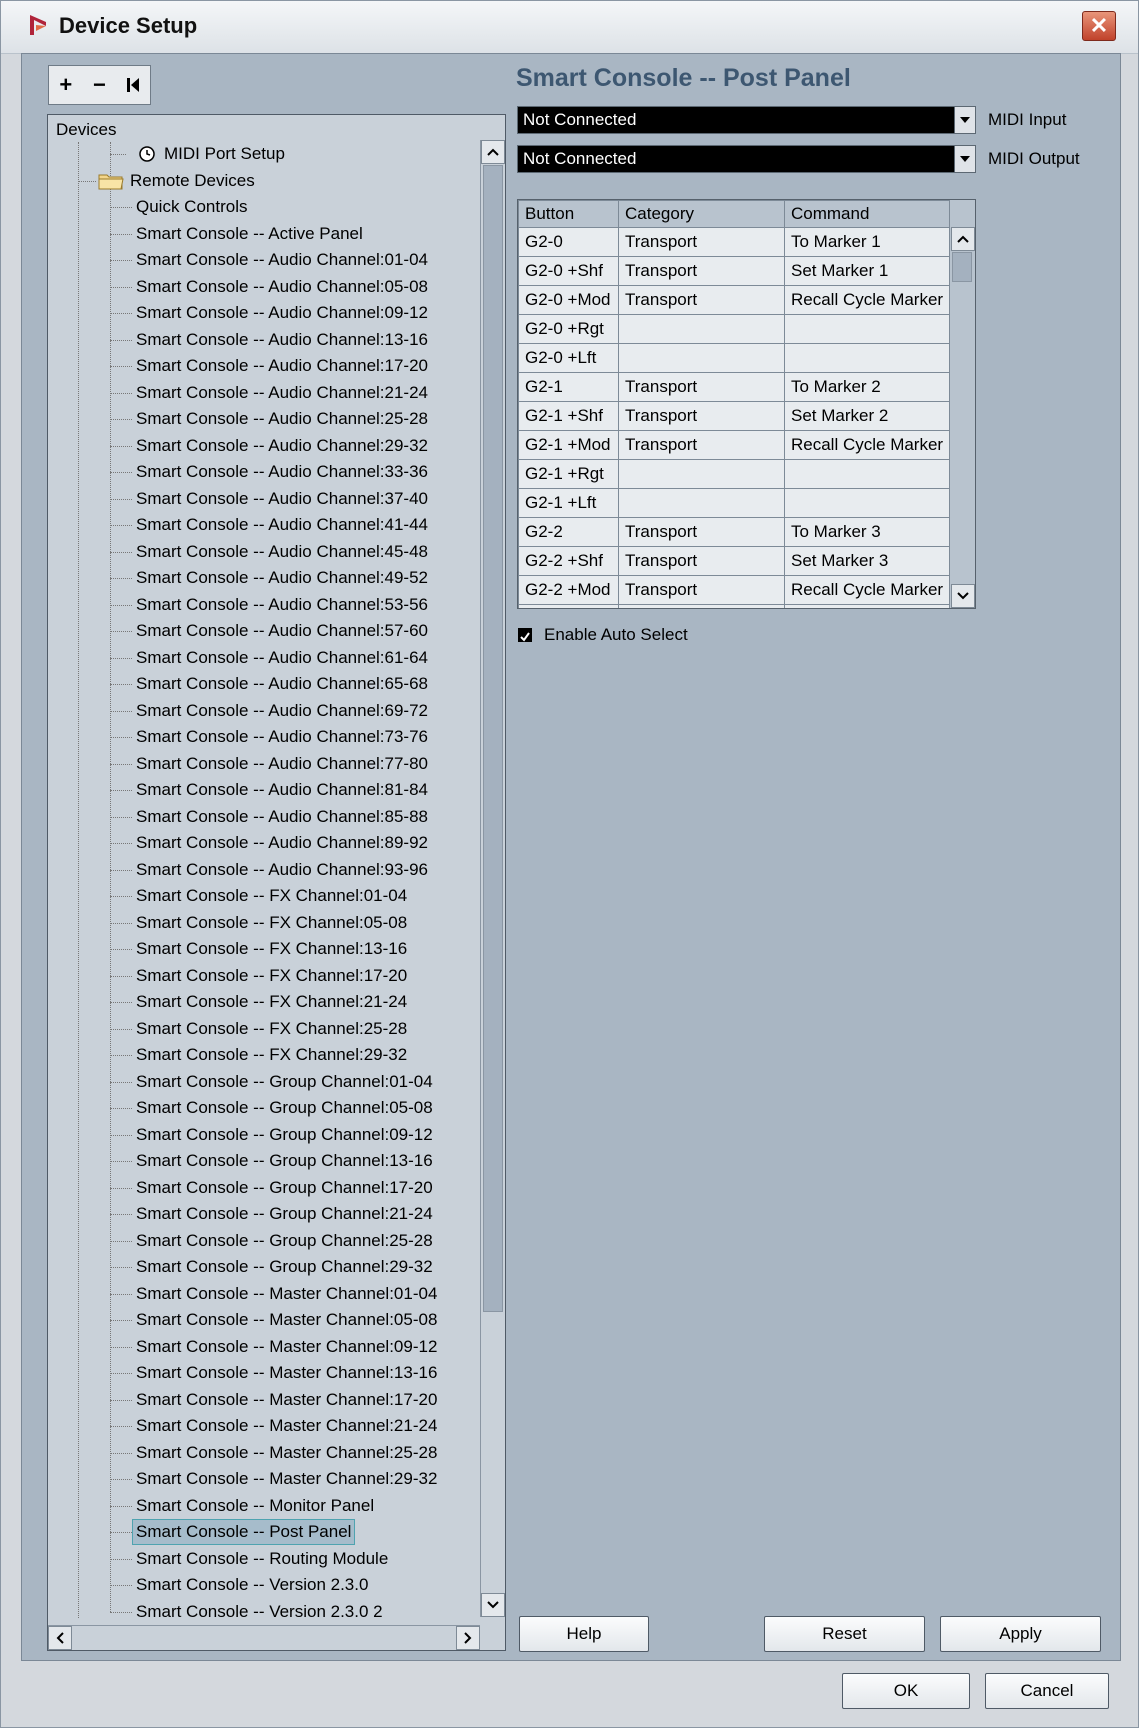 The height and width of the screenshot is (1728, 1139). What do you see at coordinates (264, 260) in the screenshot?
I see `tree-item: Smart Console -- Audio Channel:01-04` at bounding box center [264, 260].